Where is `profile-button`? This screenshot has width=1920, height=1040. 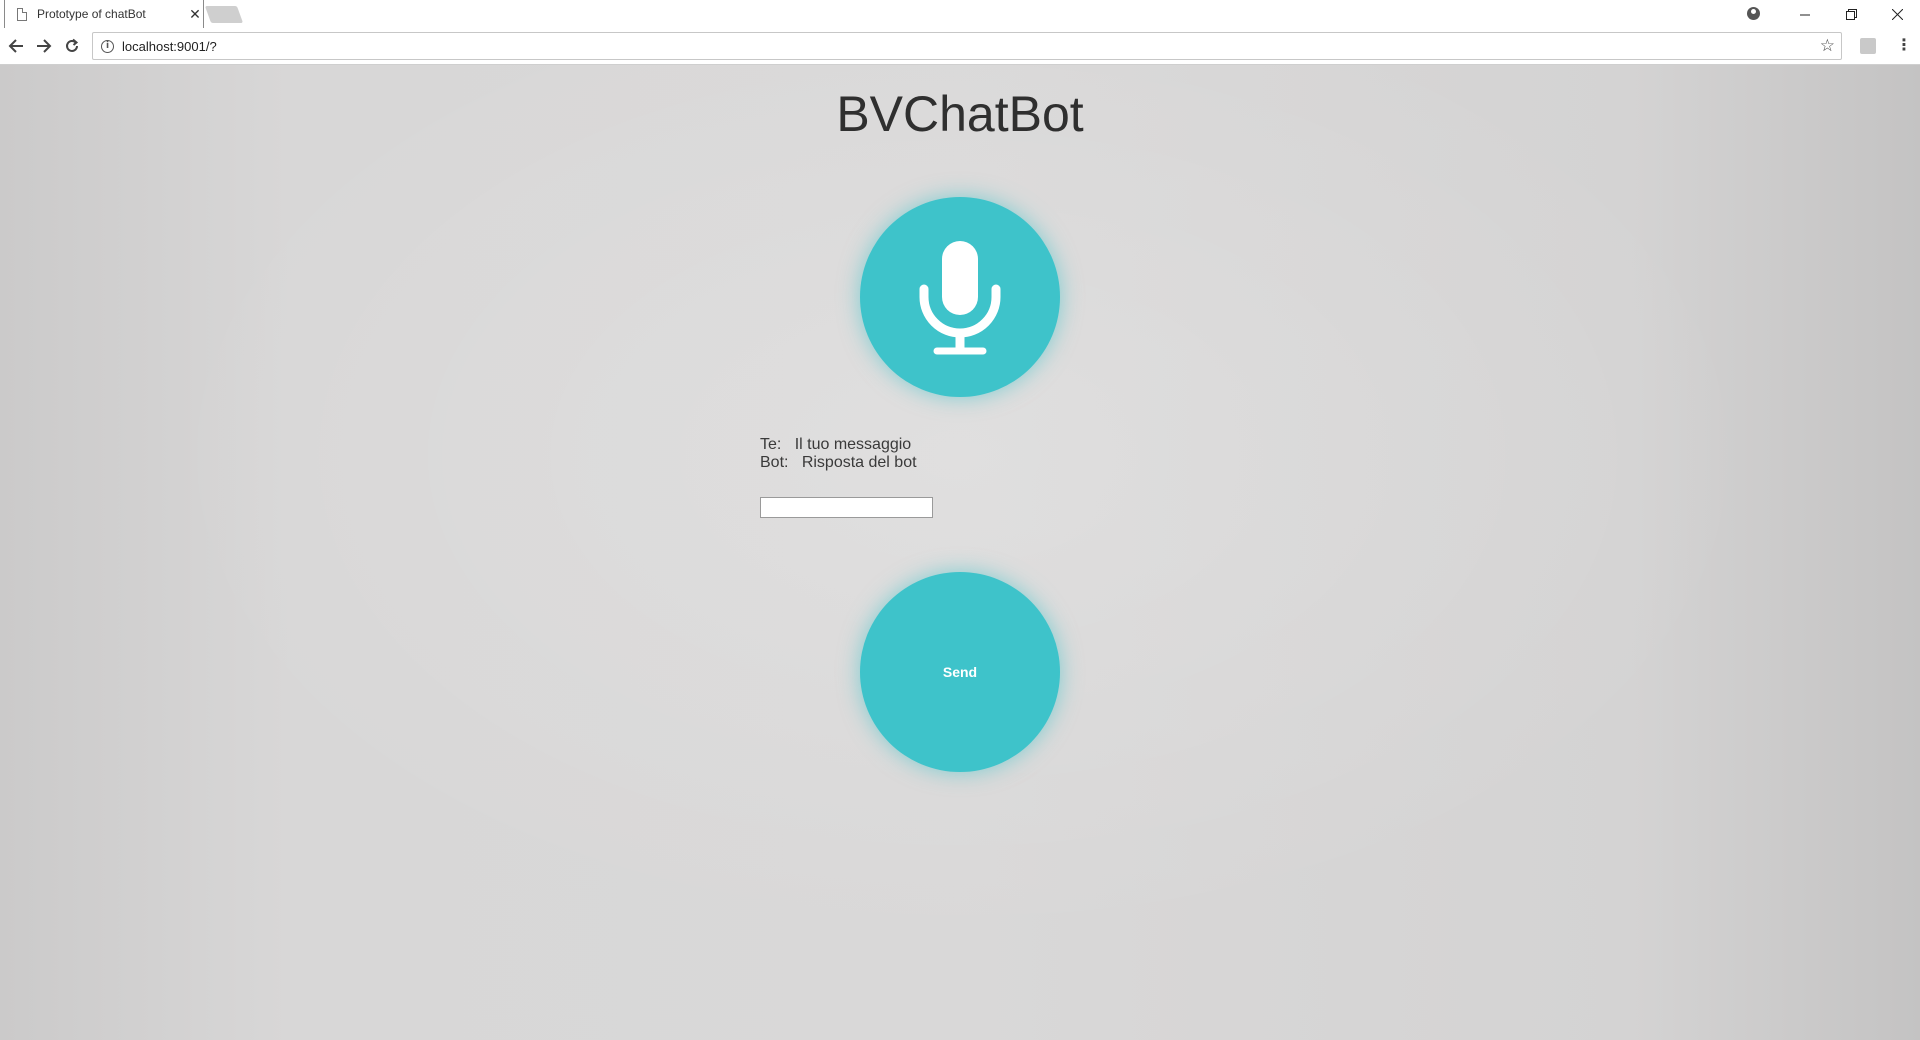
profile-button is located at coordinates (1753, 13).